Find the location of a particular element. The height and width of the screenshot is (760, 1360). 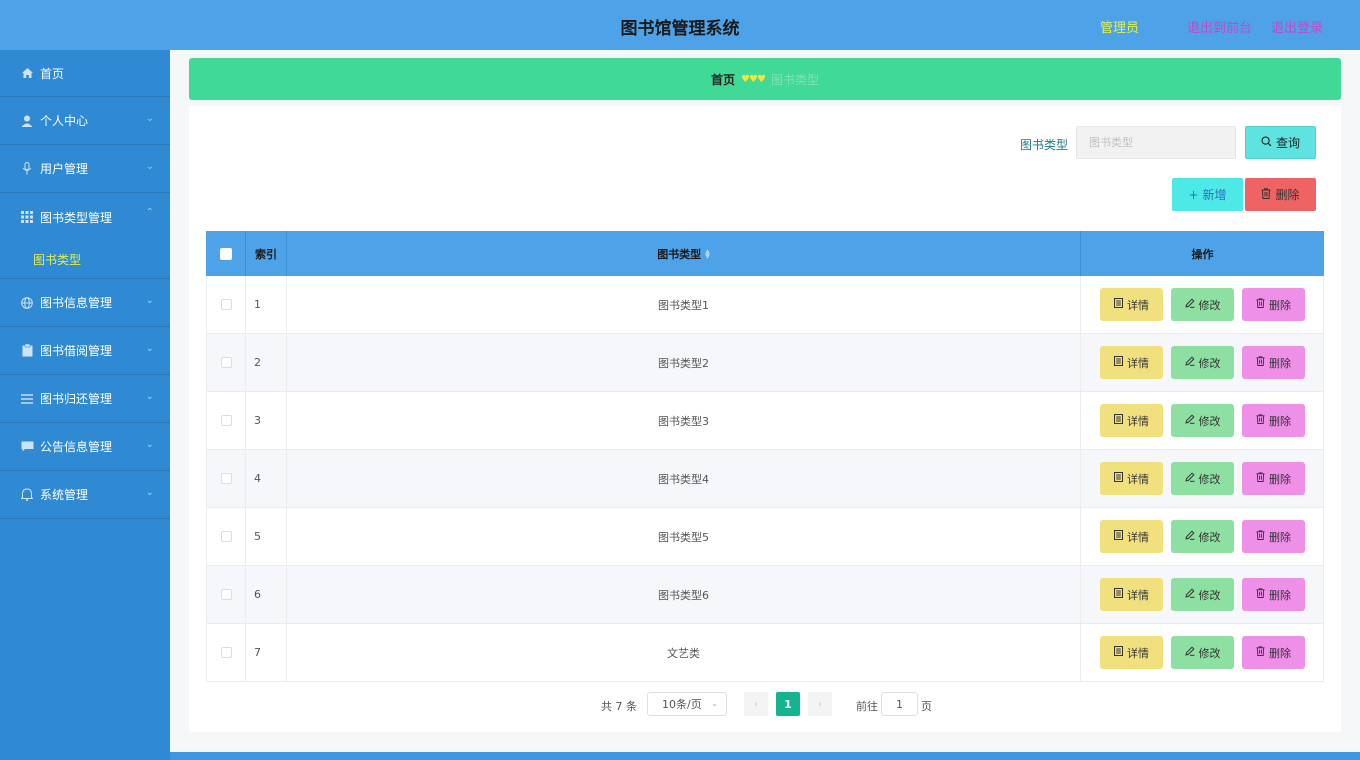

sidebar-item-label: 公告信息管理 is located at coordinates (76, 446).